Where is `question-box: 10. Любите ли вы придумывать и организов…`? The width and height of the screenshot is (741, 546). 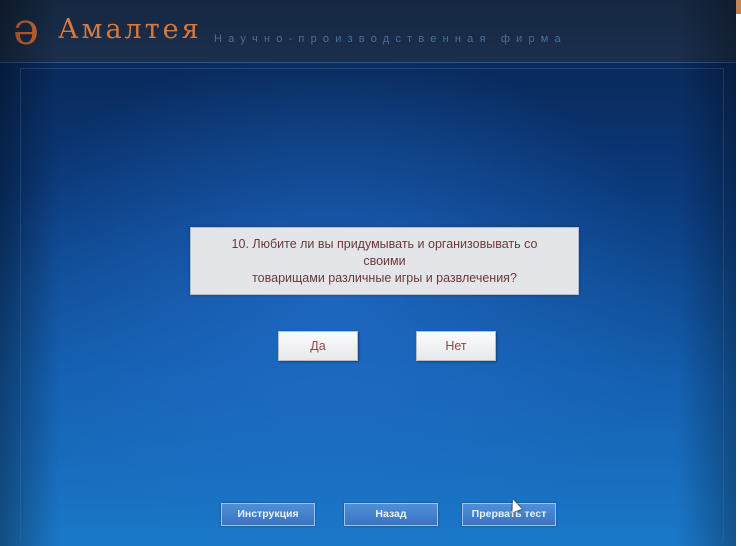
question-box: 10. Любите ли вы придумывать и организов… is located at coordinates (384, 261).